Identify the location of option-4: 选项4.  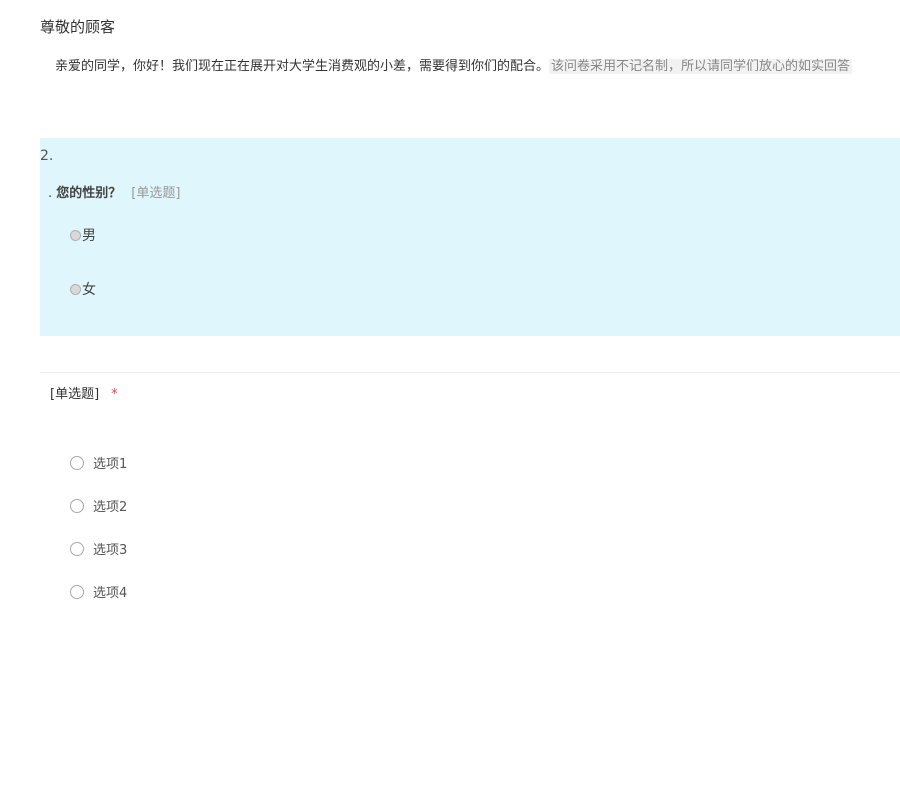
(98, 591).